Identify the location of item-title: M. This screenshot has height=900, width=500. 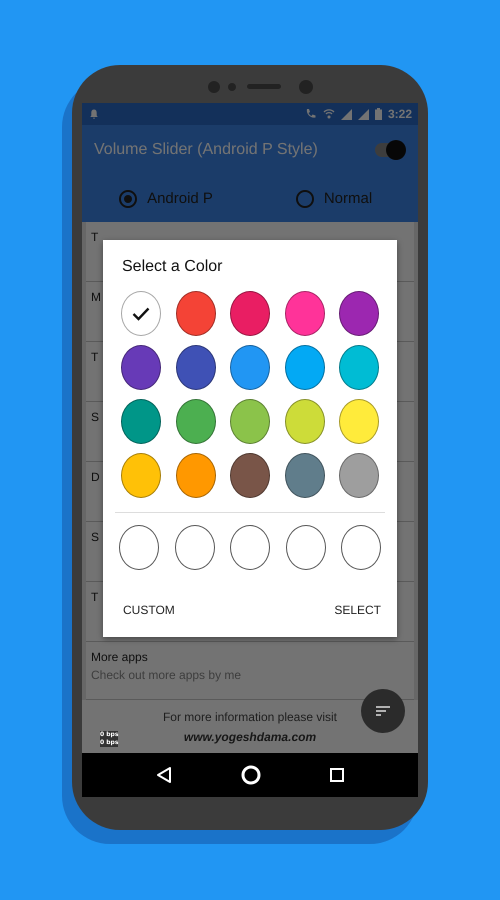
(96, 297).